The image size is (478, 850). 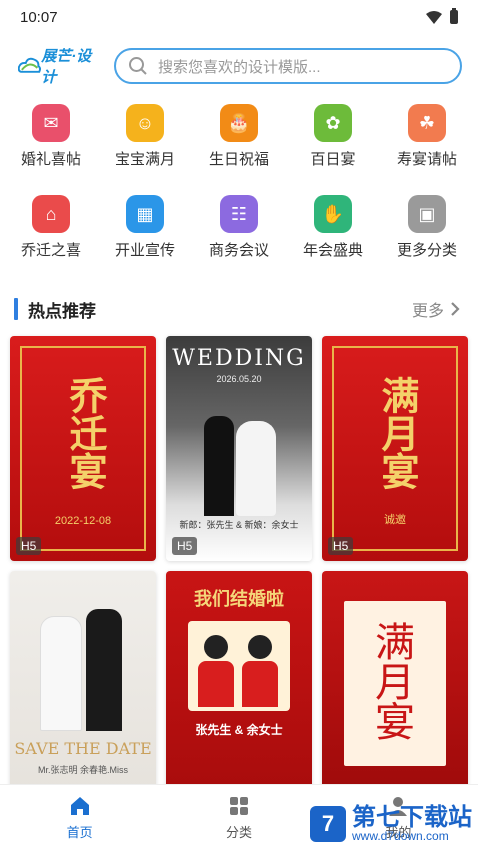 What do you see at coordinates (427, 311) in the screenshot?
I see `more-label: 更多` at bounding box center [427, 311].